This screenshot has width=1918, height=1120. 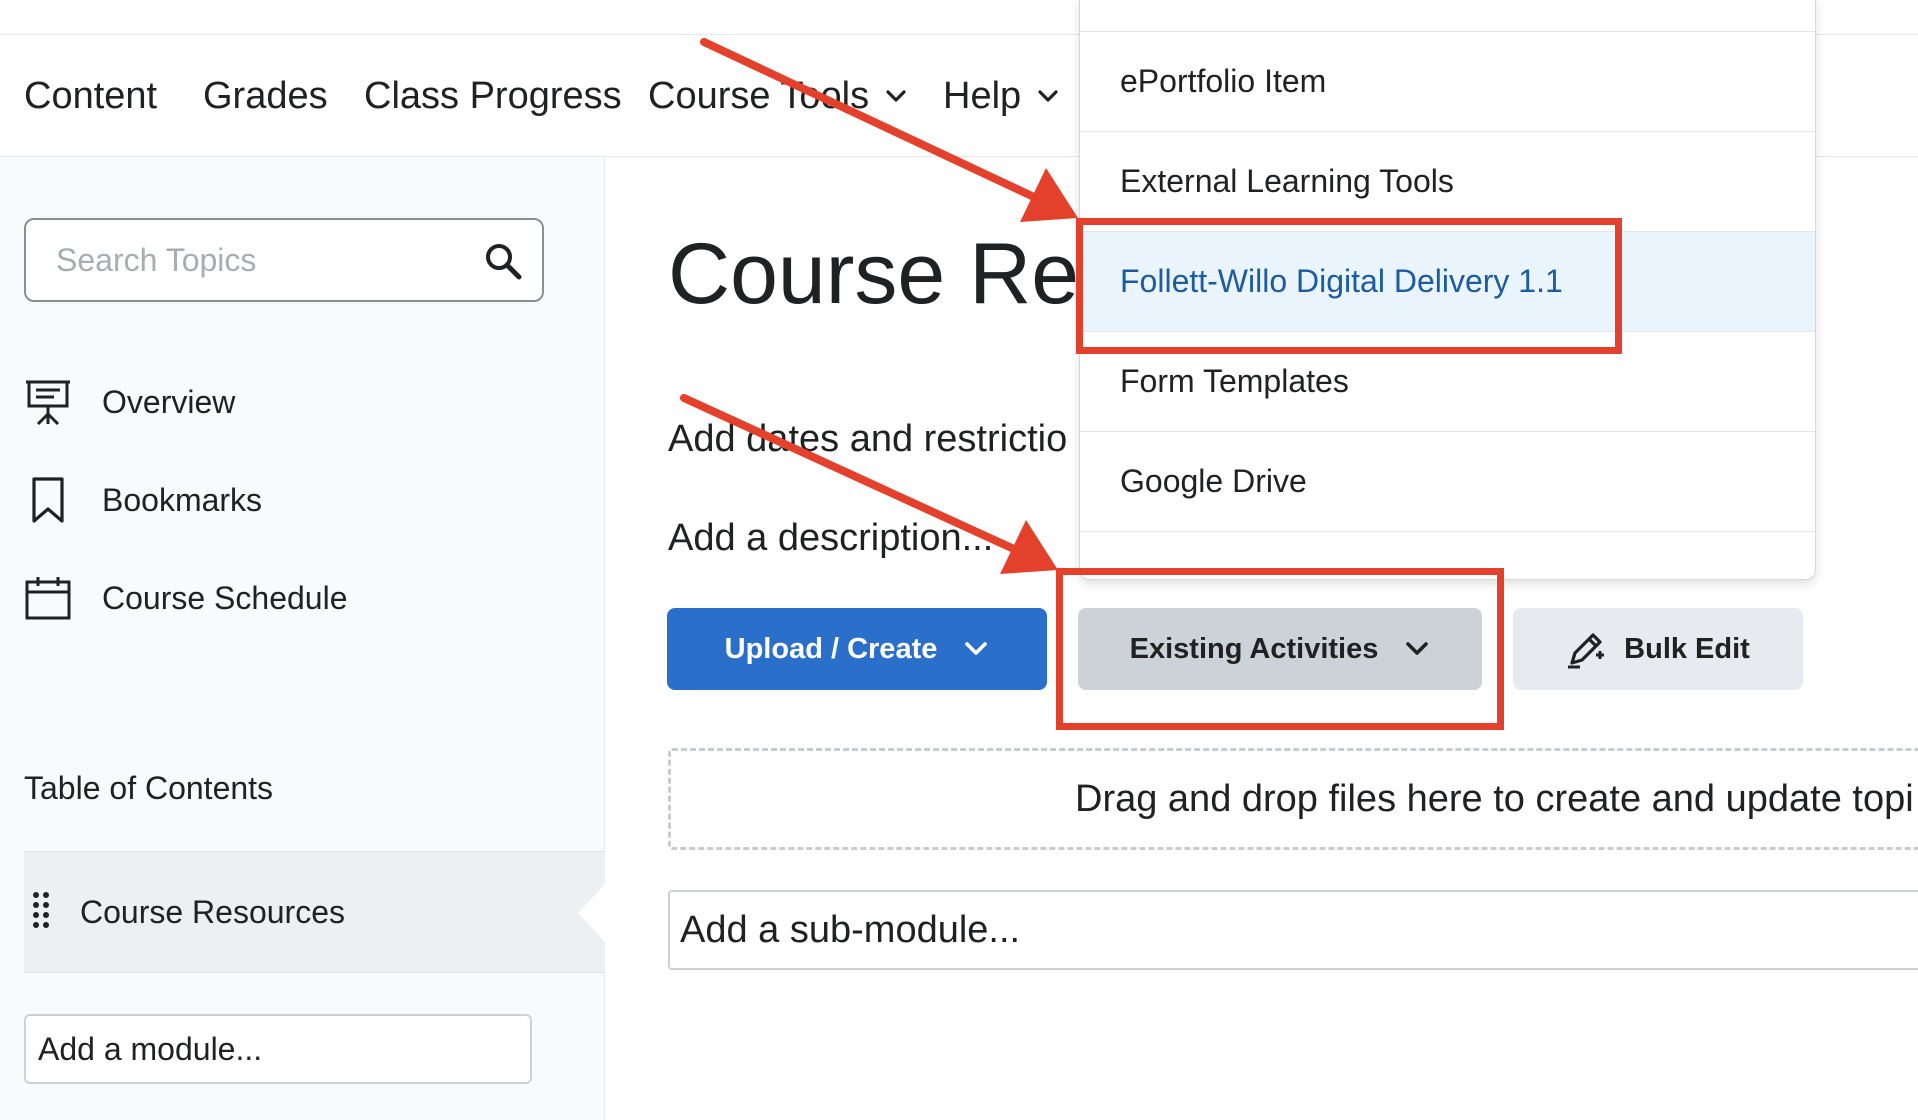 I want to click on menu-item-external-learning-tools: External Learning Tools, so click(x=1447, y=181).